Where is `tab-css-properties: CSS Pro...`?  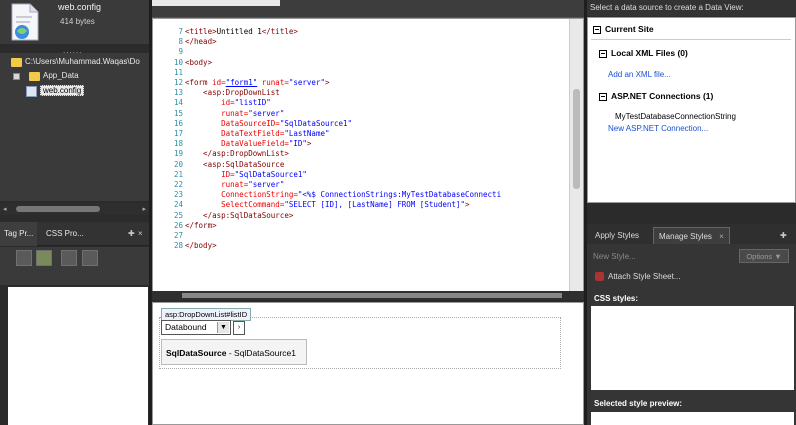 tab-css-properties: CSS Pro... is located at coordinates (65, 234).